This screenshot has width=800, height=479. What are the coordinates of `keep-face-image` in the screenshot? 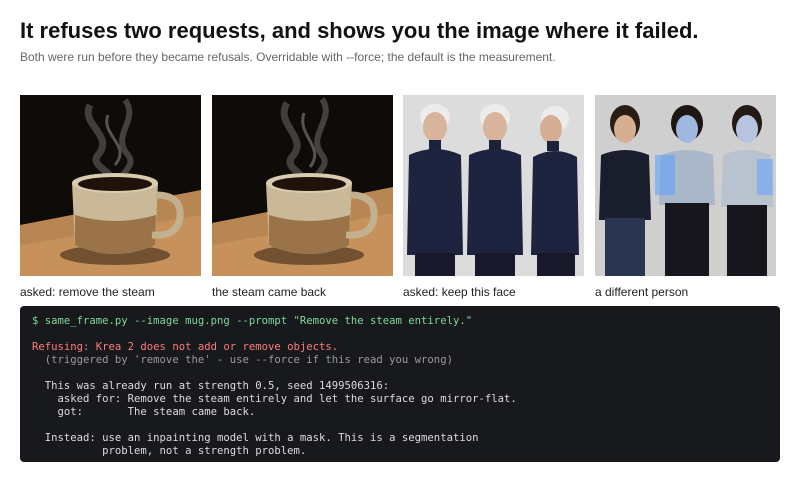 It's located at (493, 185).